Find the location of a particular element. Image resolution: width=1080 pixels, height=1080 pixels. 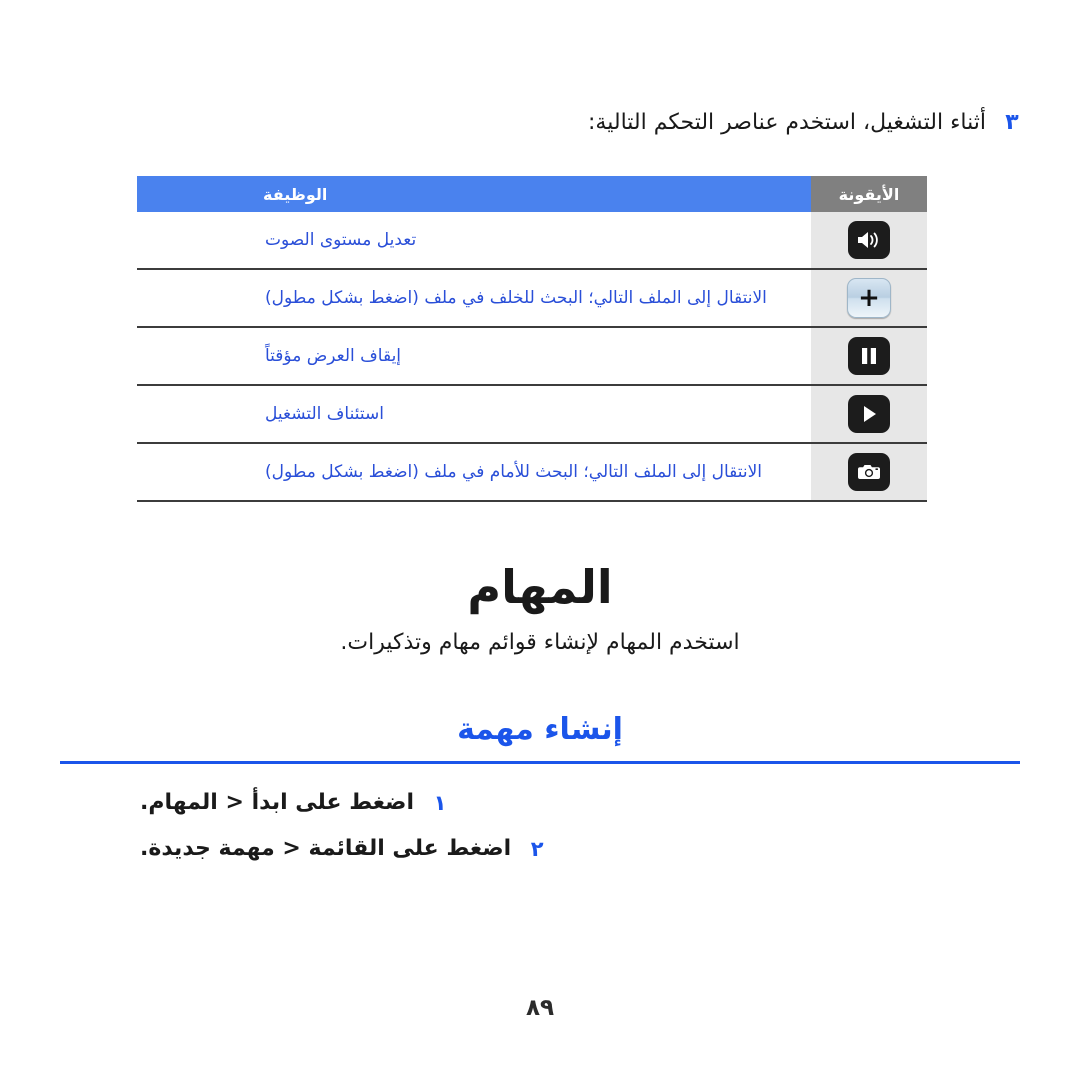

function-cell: استئناف التشغيل is located at coordinates (474, 414).